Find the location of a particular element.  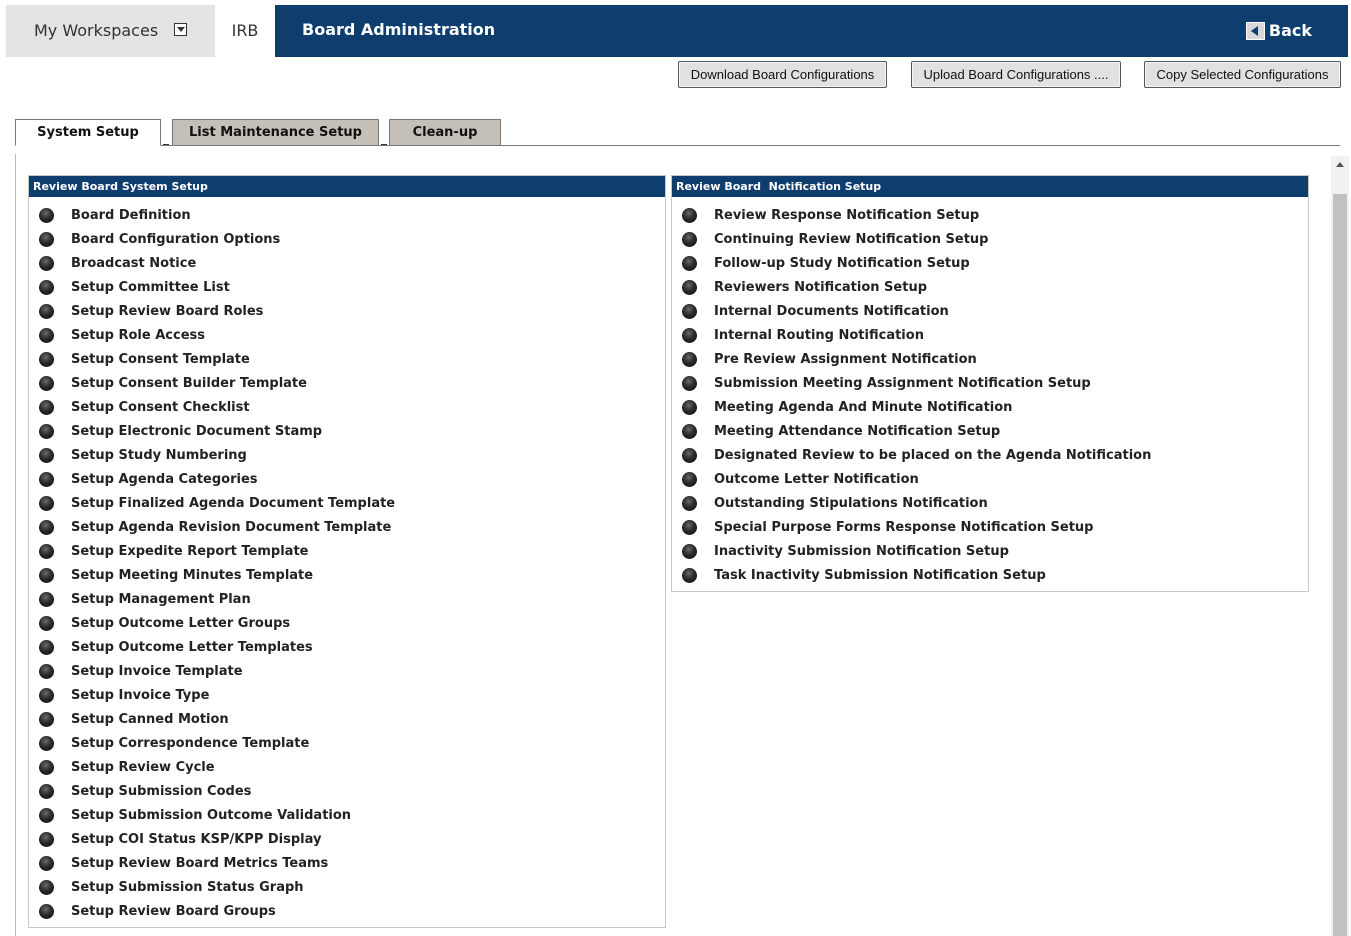

list-item: Setup Expedite Report Template is located at coordinates (347, 551).